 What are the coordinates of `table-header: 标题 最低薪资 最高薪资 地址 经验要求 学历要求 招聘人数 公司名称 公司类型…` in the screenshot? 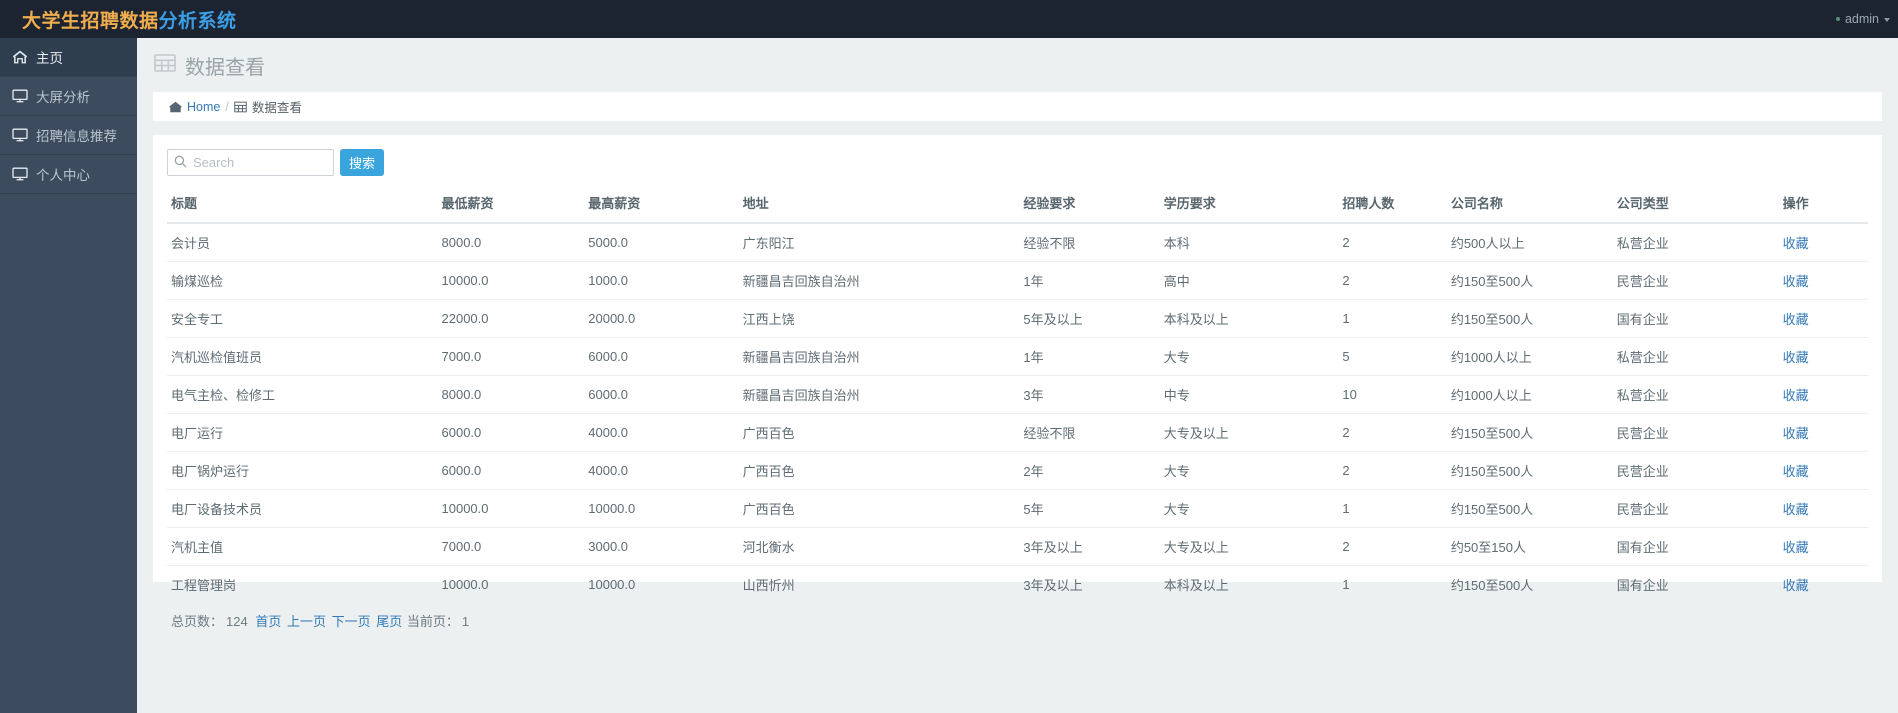 It's located at (1017, 205).